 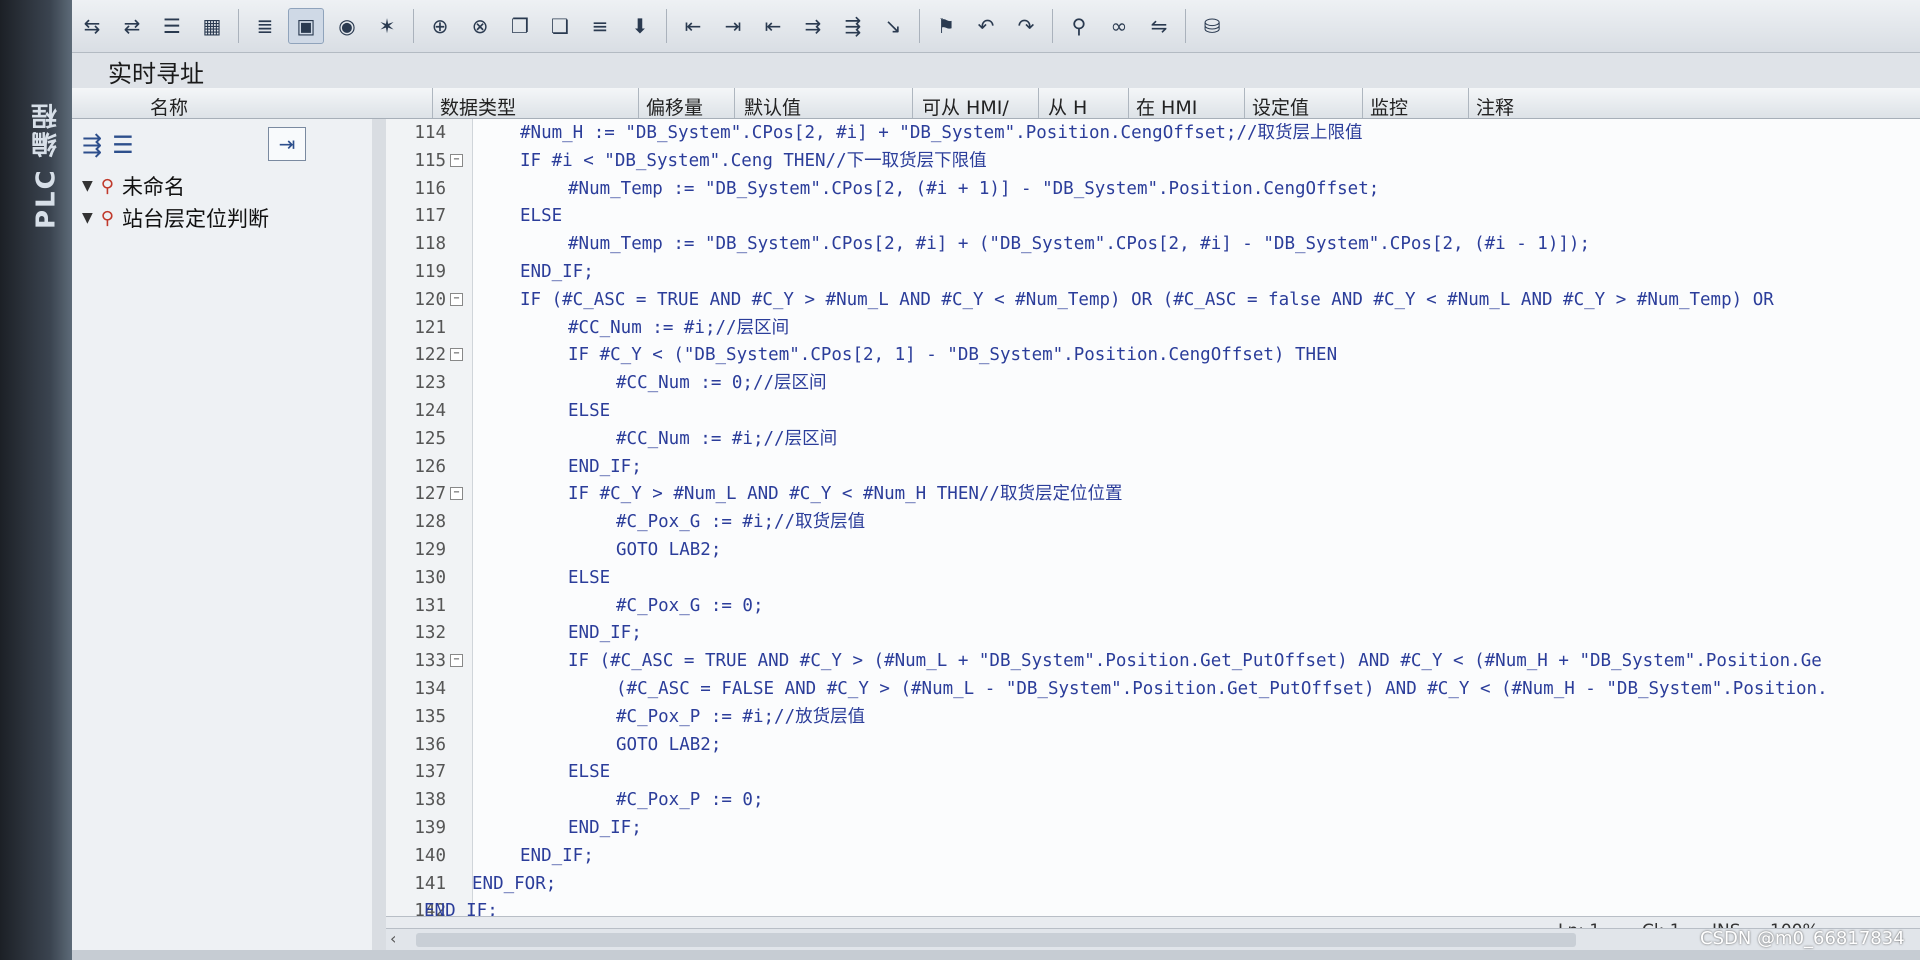 I want to click on code-line: 129 GOTO LAB2;, so click(x=1153, y=550).